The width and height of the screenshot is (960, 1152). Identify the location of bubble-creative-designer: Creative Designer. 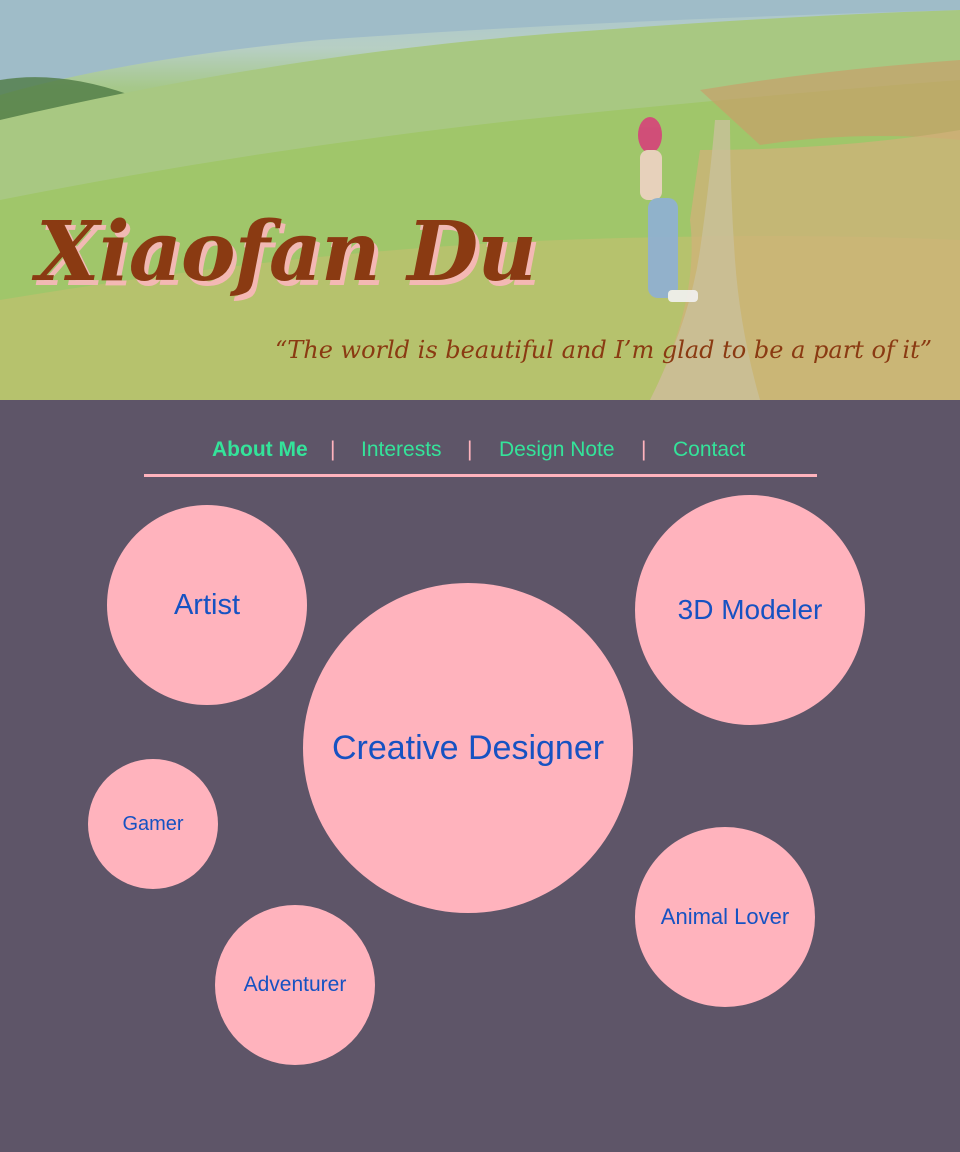
(468, 748).